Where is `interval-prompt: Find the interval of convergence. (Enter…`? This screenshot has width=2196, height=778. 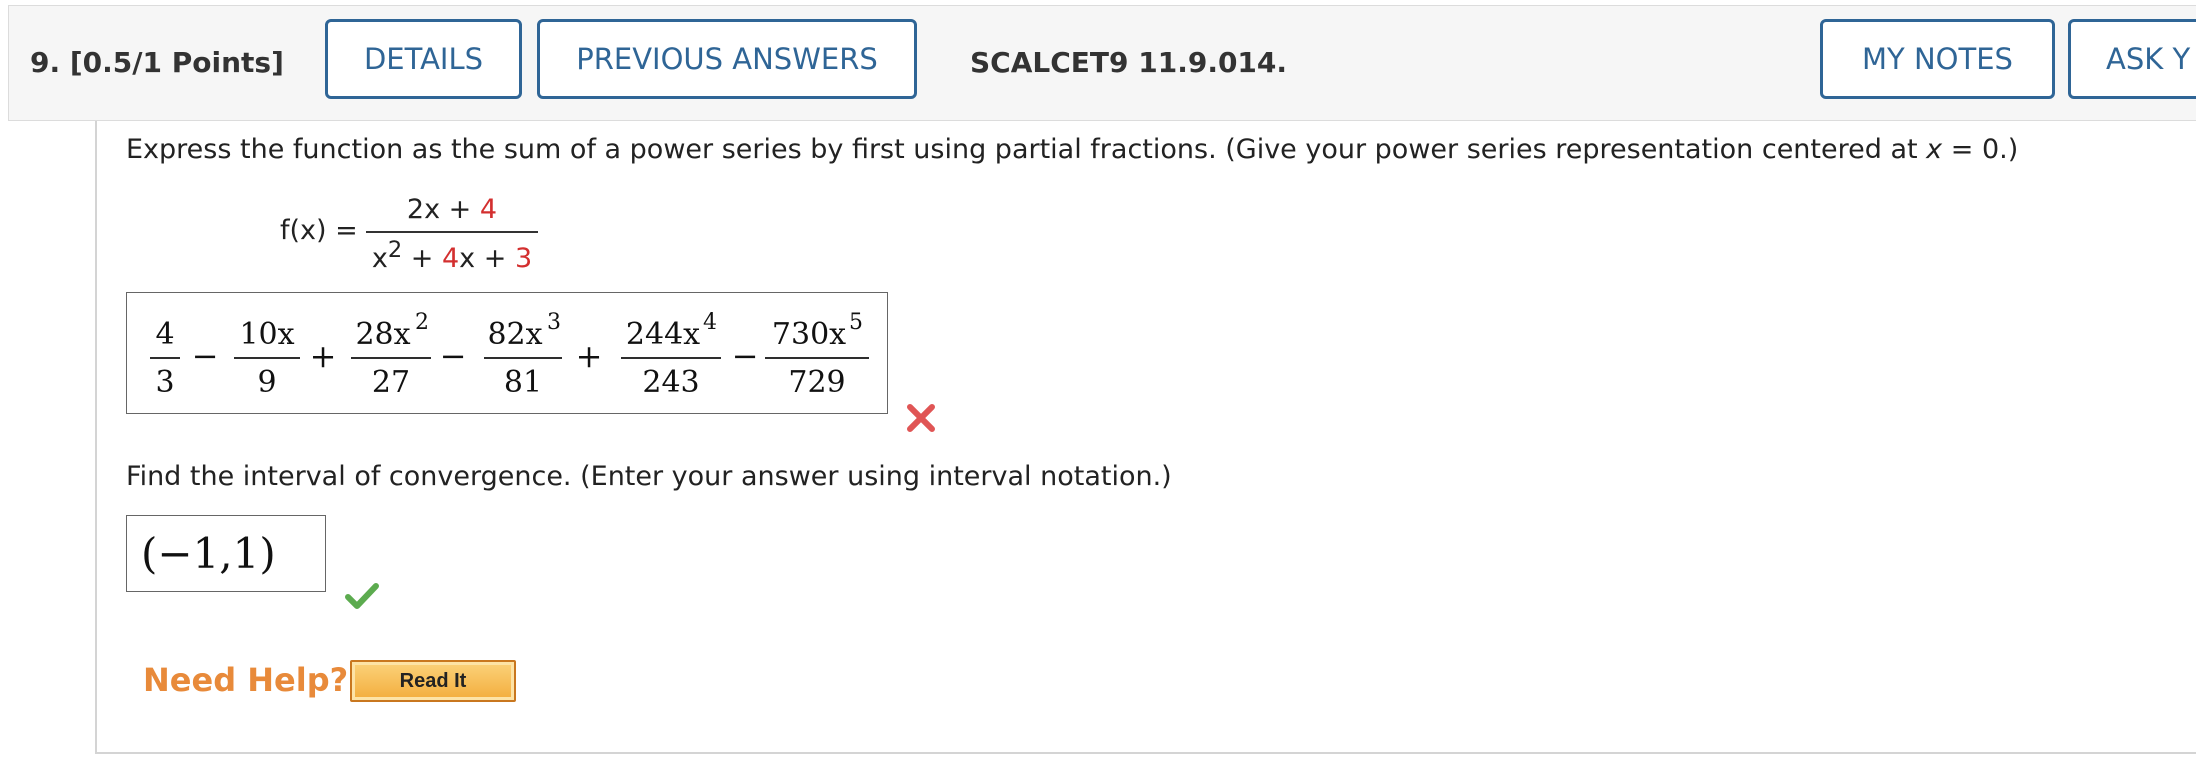 interval-prompt: Find the interval of convergence. (Enter… is located at coordinates (649, 476).